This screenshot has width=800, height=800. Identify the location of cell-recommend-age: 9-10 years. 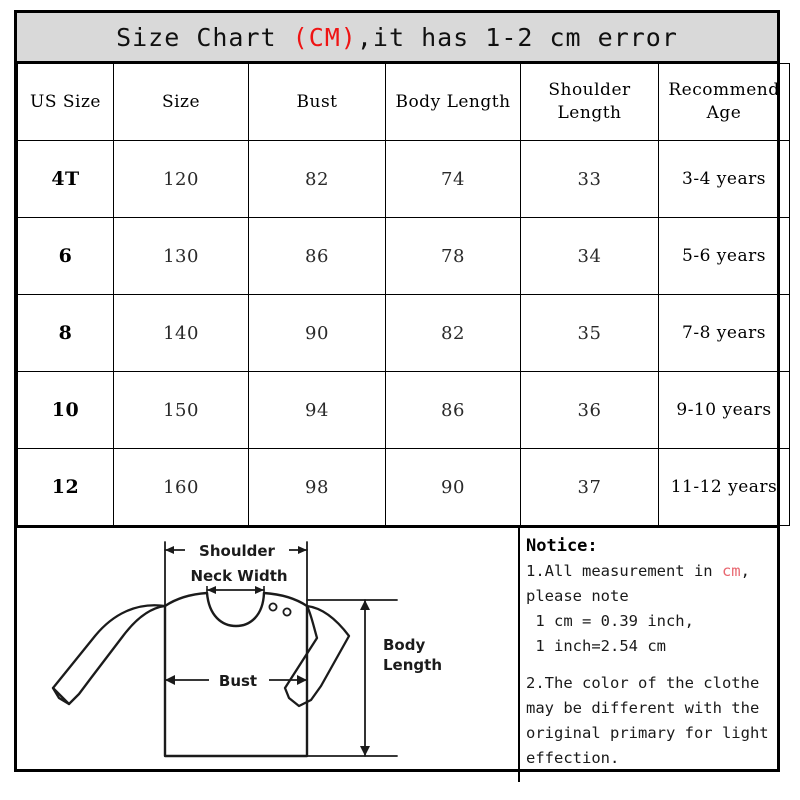
(724, 410).